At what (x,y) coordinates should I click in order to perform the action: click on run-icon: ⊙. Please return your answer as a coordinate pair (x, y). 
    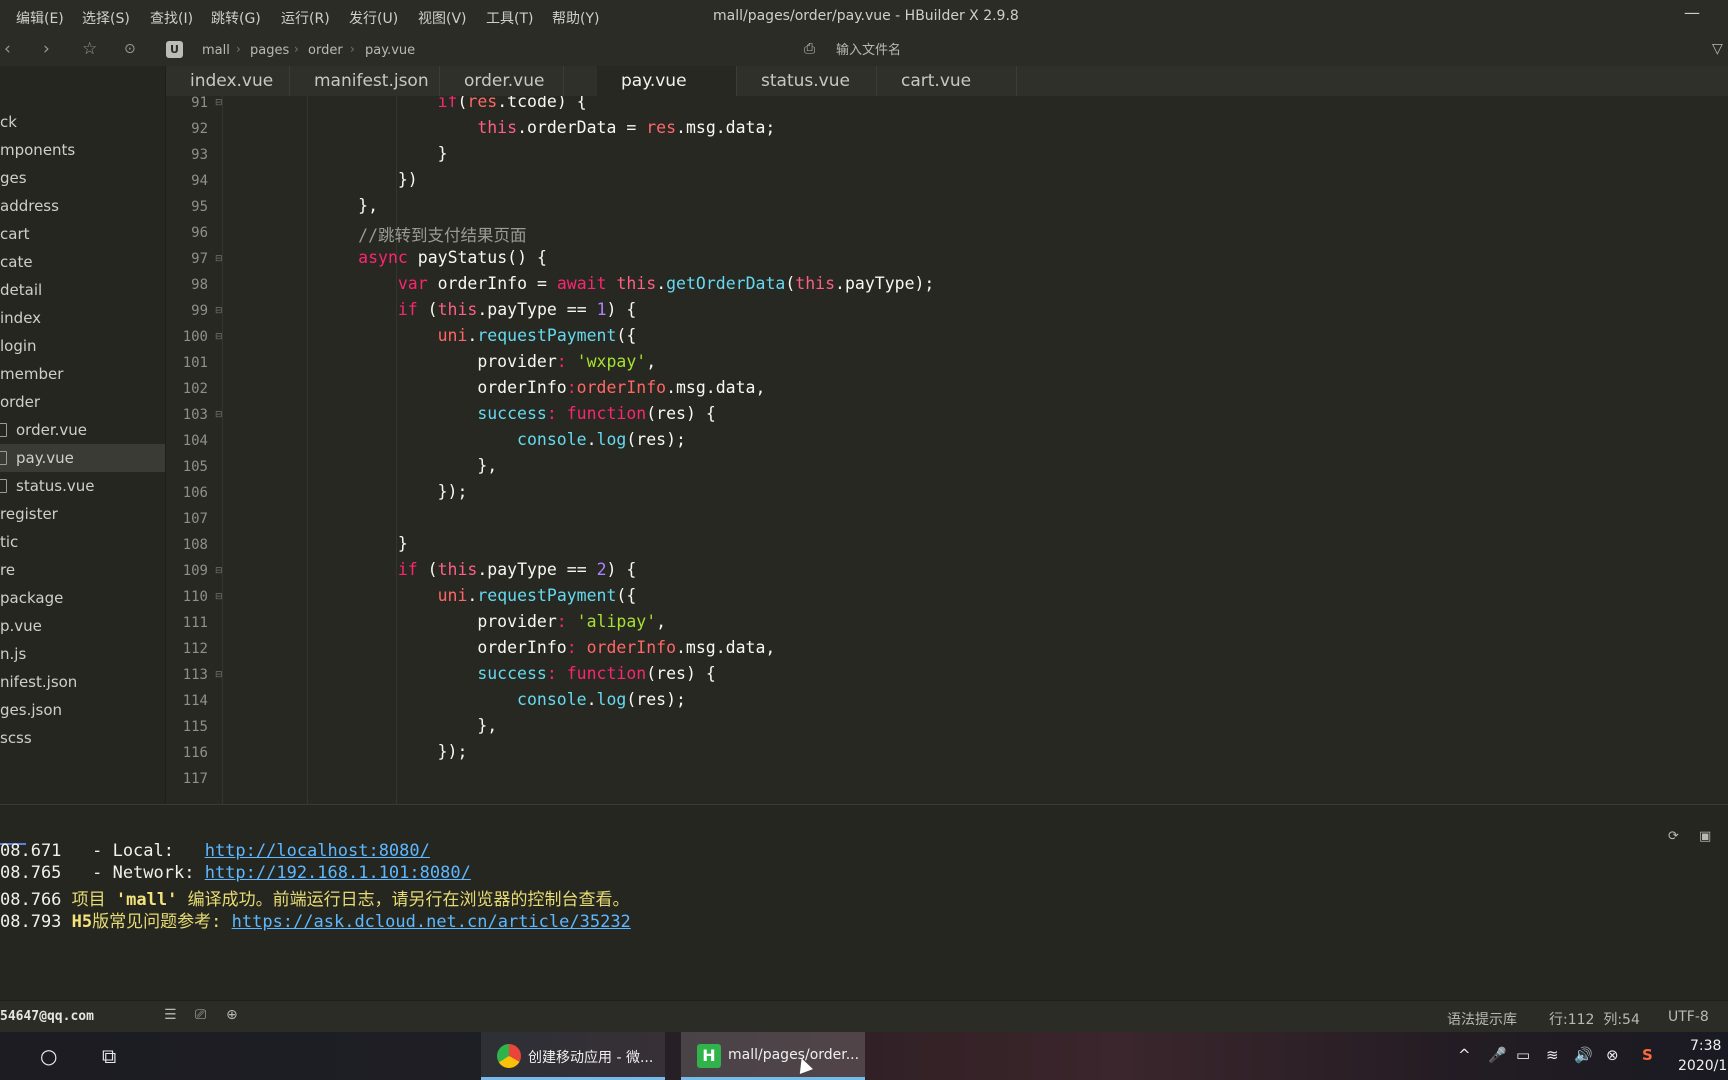
    Looking at the image, I should click on (130, 49).